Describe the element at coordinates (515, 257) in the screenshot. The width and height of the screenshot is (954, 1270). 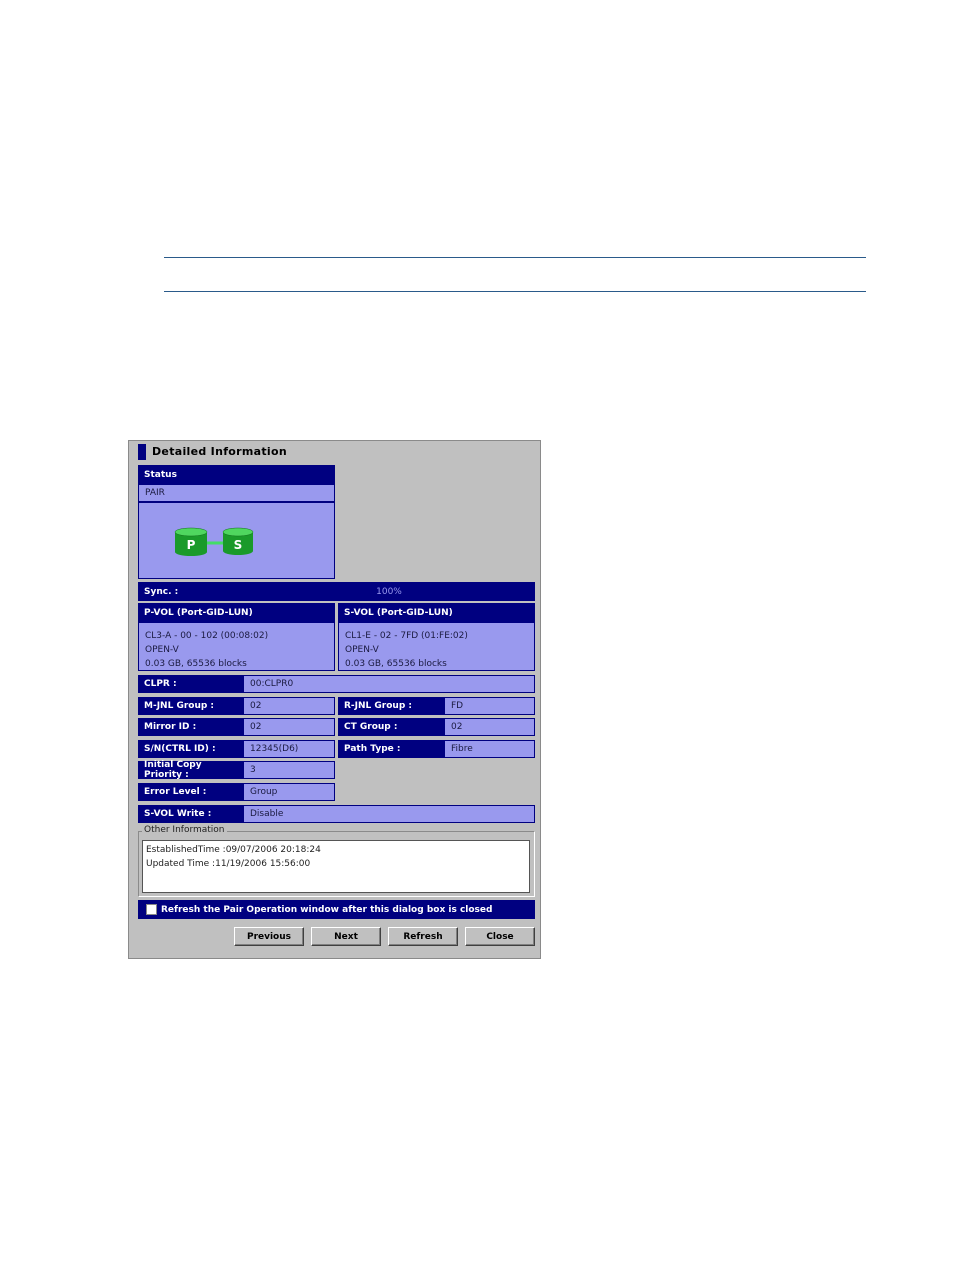
I see `top-rule` at that location.